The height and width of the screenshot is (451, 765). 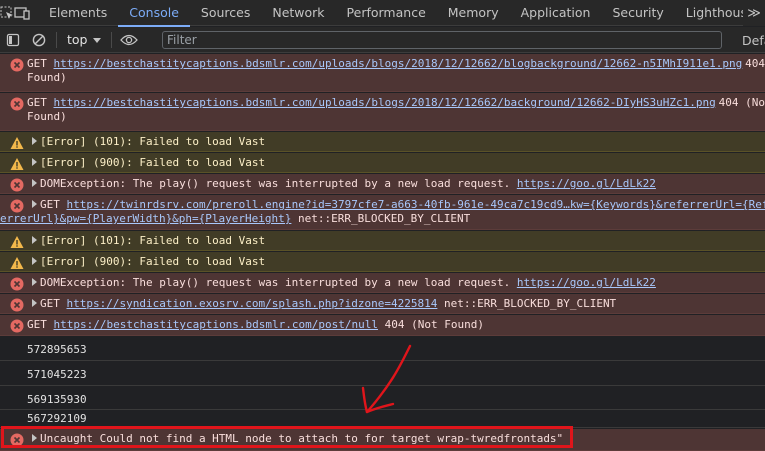 What do you see at coordinates (431, 324) in the screenshot?
I see `status-text: 404 (Not Found)` at bounding box center [431, 324].